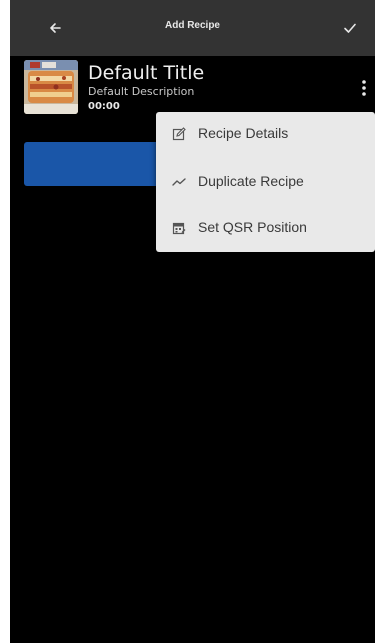 This screenshot has width=376, height=643. I want to click on menu-item-recipe-details: Recipe Details, so click(265, 134).